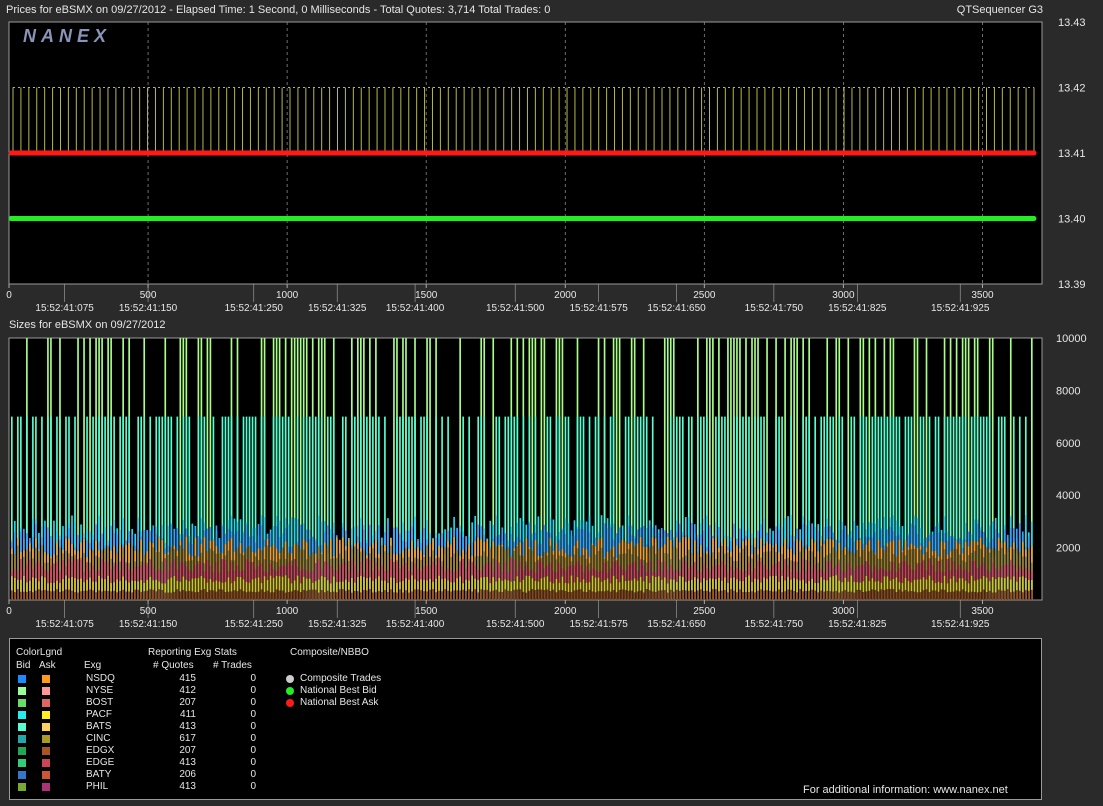 The image size is (1103, 806). Describe the element at coordinates (47, 665) in the screenshot. I see `ask-header: Ask` at that location.